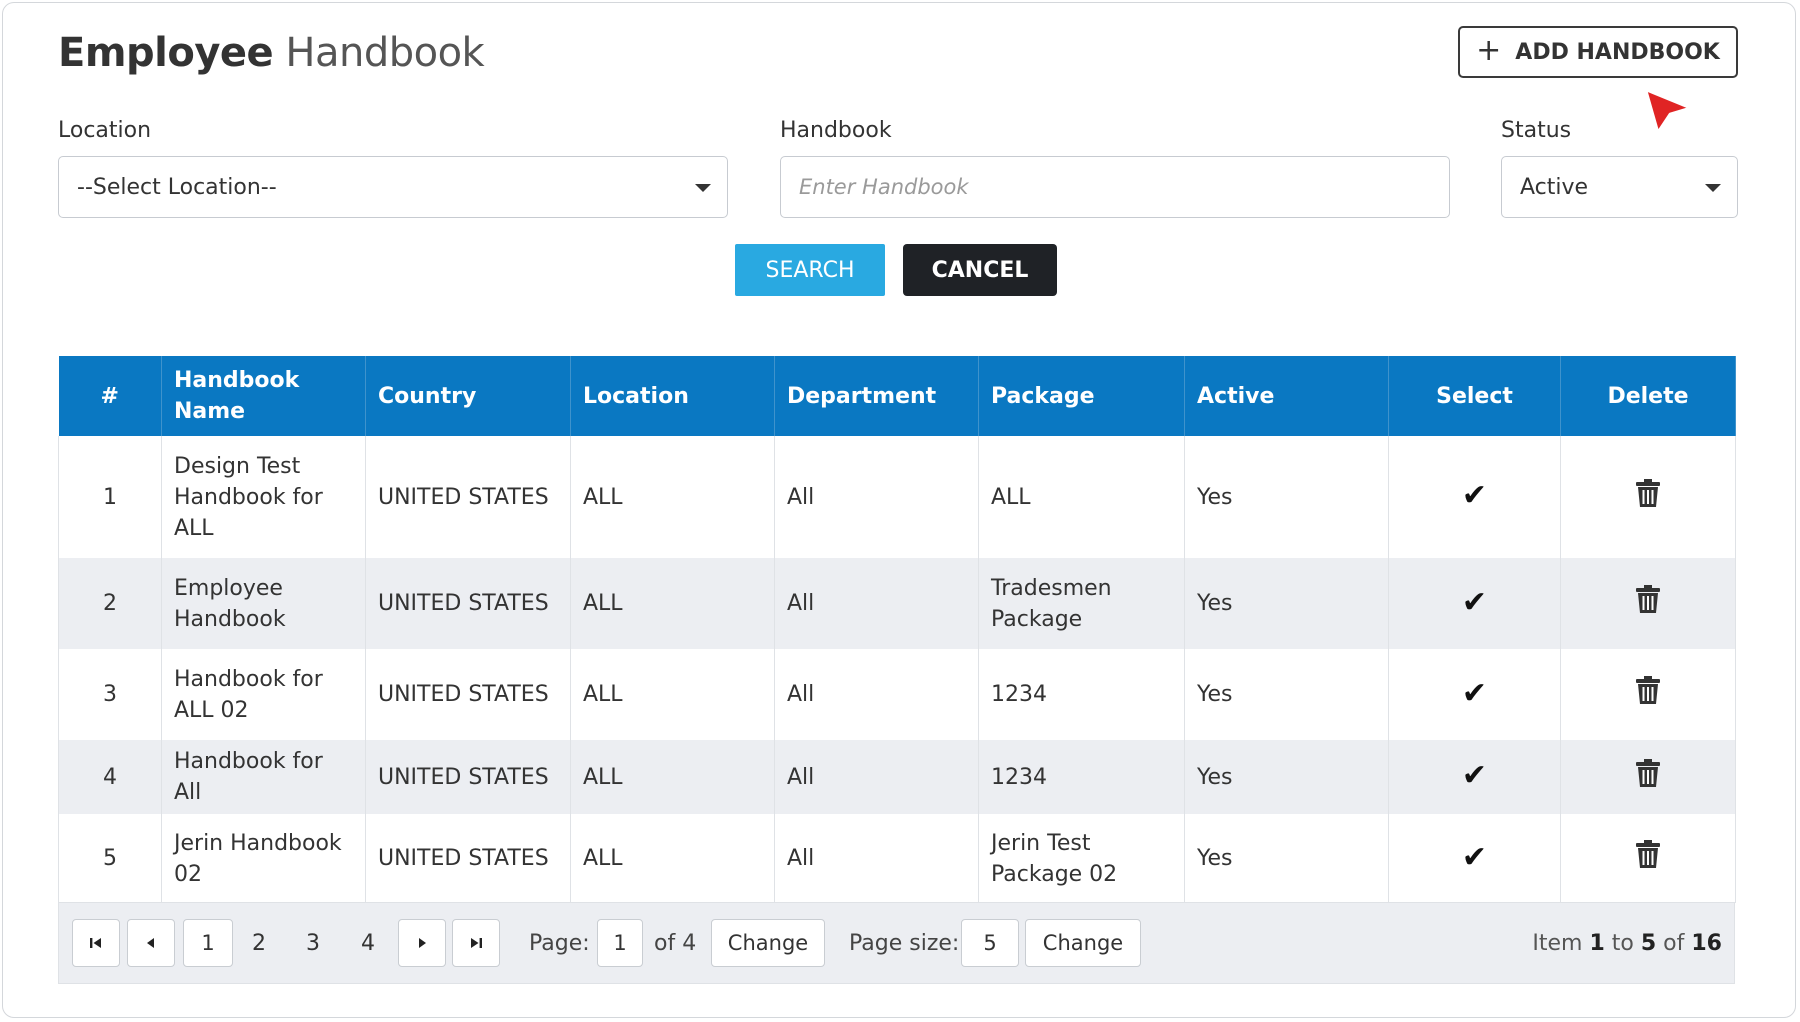 The height and width of the screenshot is (1022, 1800). I want to click on page-title: Employee Handbook, so click(271, 53).